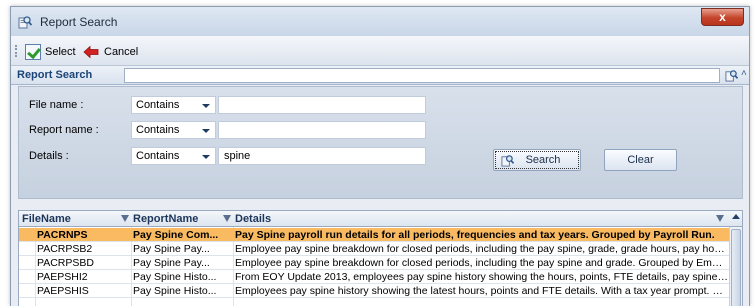 The image size is (755, 306). What do you see at coordinates (253, 219) in the screenshot?
I see `column-header-details: Details` at bounding box center [253, 219].